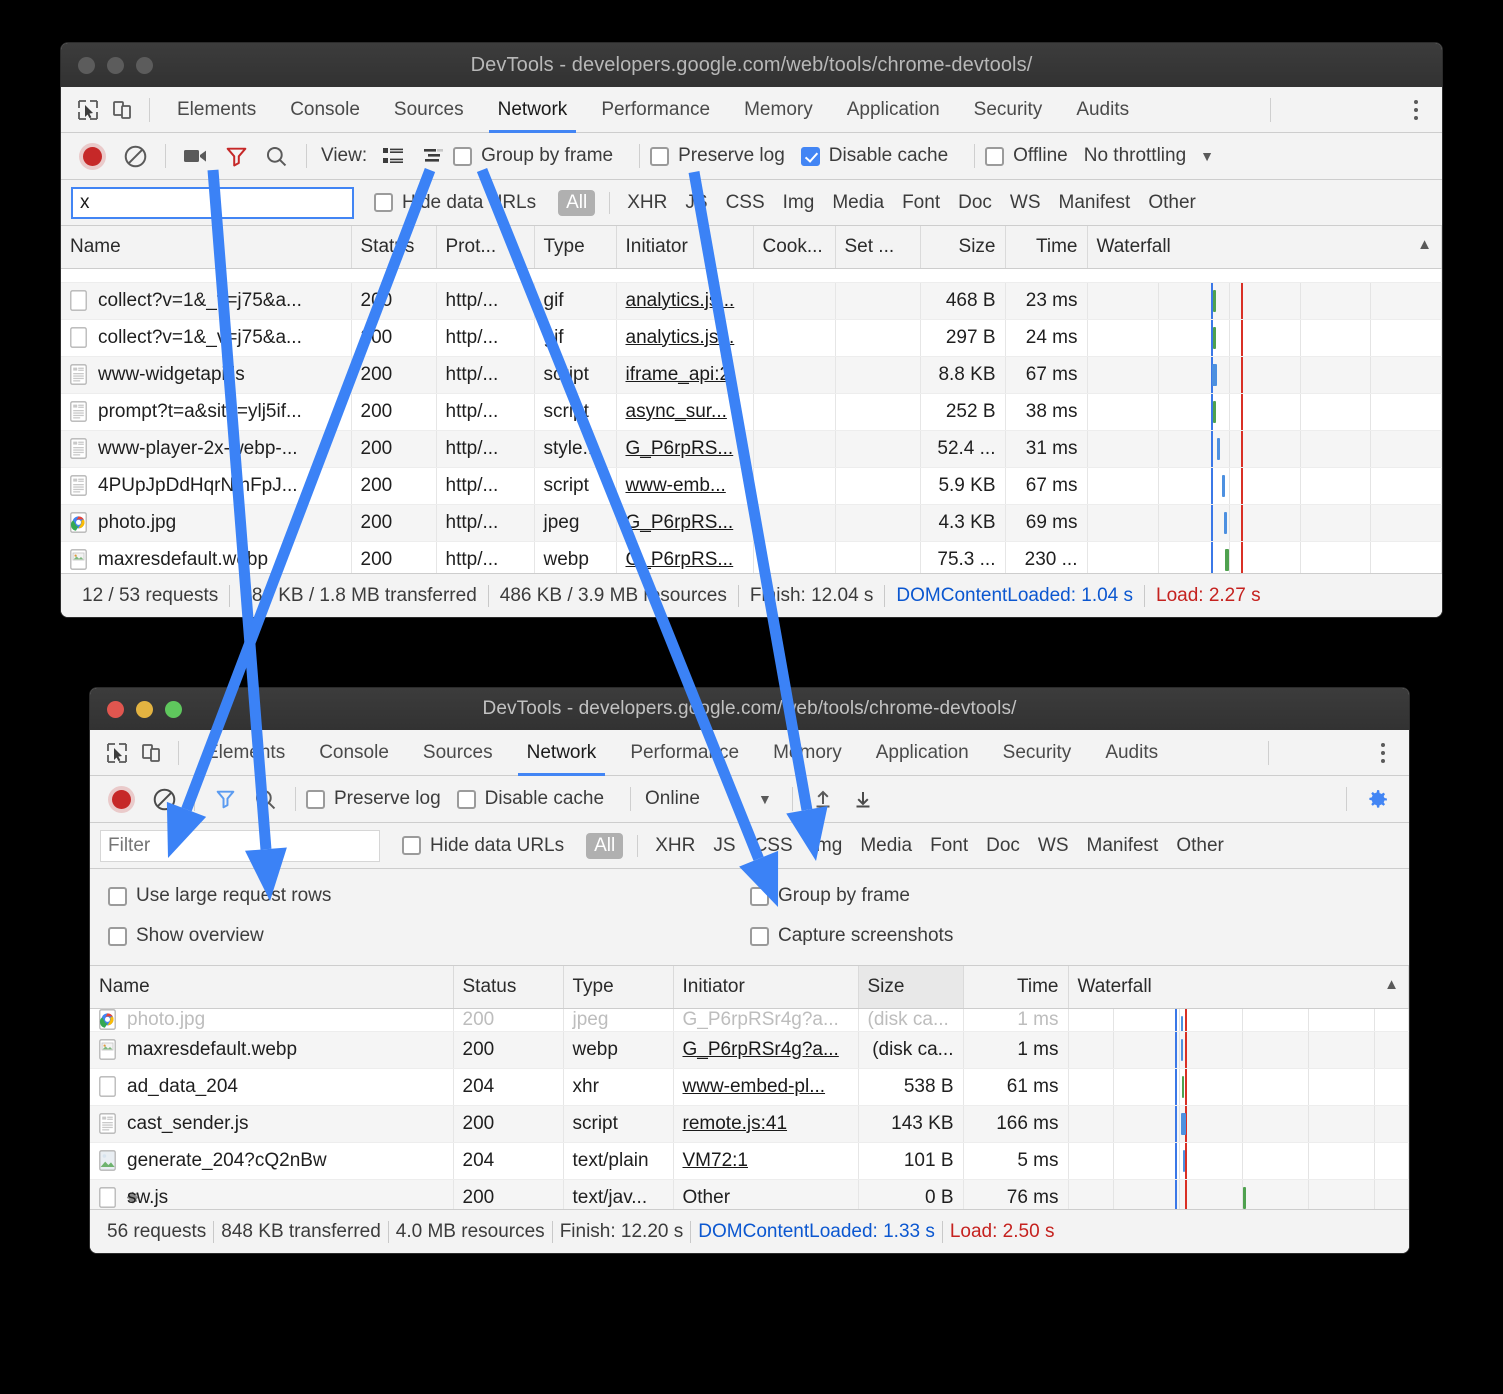  What do you see at coordinates (1026, 156) in the screenshot?
I see `offline-checkbox: Offline` at bounding box center [1026, 156].